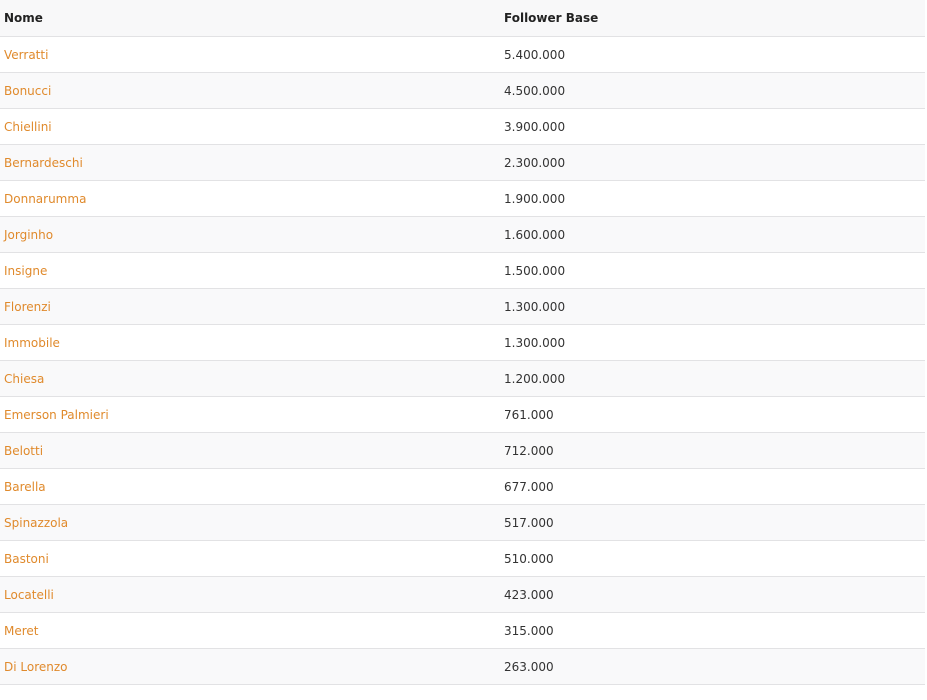 The height and width of the screenshot is (700, 927). I want to click on follower-count: 1.900.000, so click(535, 198).